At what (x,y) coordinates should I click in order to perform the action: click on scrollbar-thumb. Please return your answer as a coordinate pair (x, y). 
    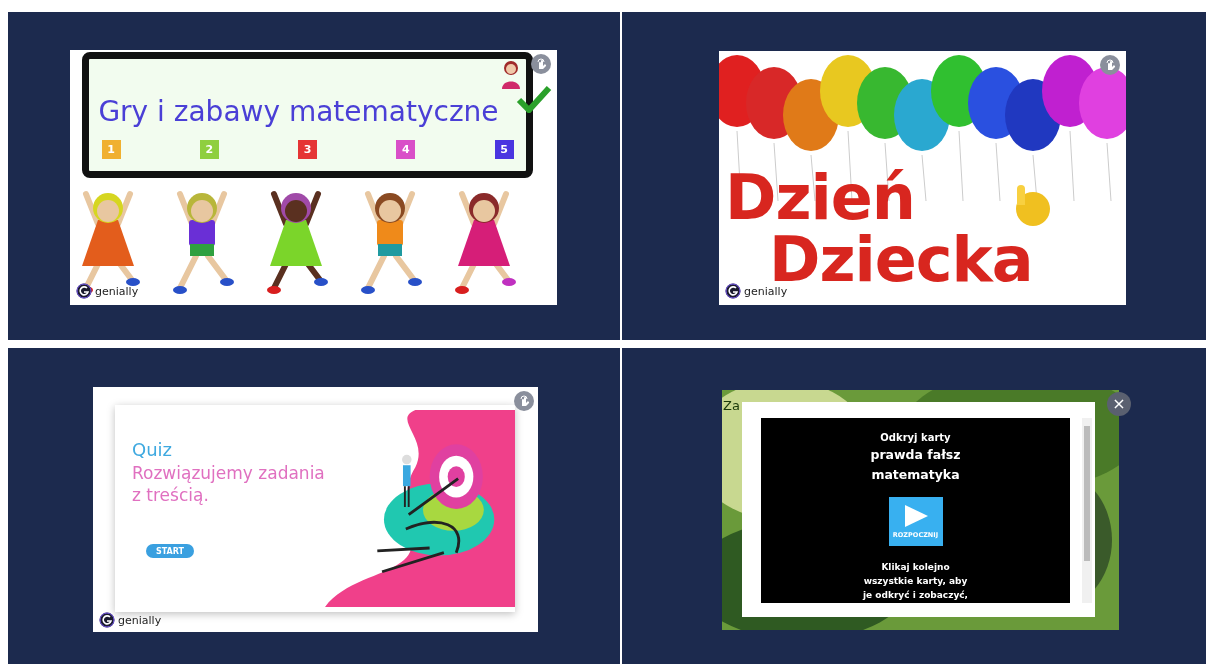
    Looking at the image, I should click on (1087, 493).